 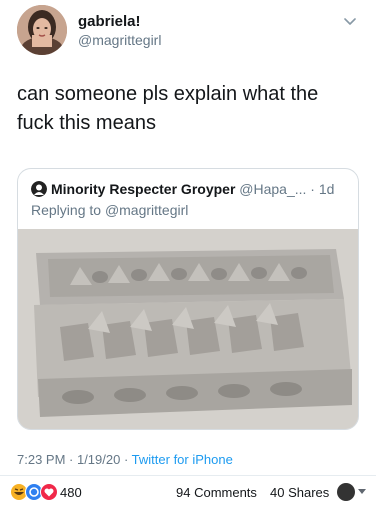 I want to click on shares-count: 40 Shares, so click(x=299, y=492).